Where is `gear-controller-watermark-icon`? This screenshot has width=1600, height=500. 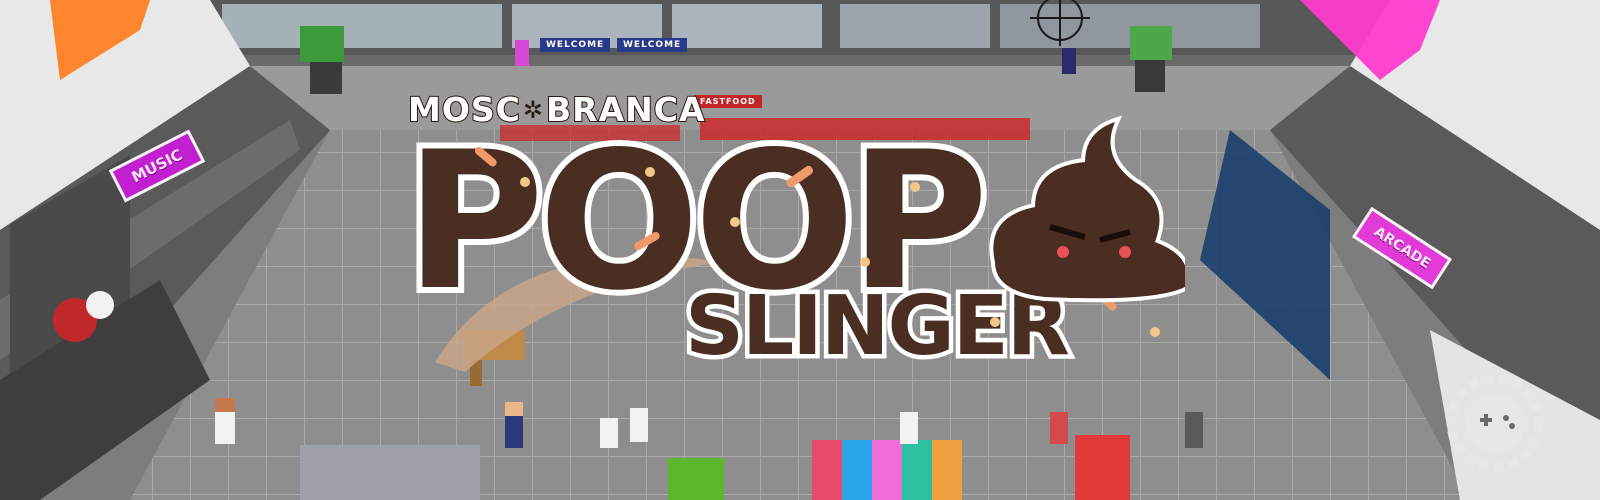 gear-controller-watermark-icon is located at coordinates (1495, 423).